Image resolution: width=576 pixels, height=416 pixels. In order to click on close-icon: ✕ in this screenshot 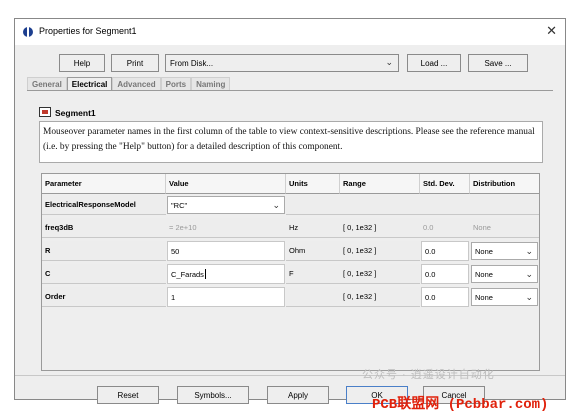, I will do `click(551, 31)`.